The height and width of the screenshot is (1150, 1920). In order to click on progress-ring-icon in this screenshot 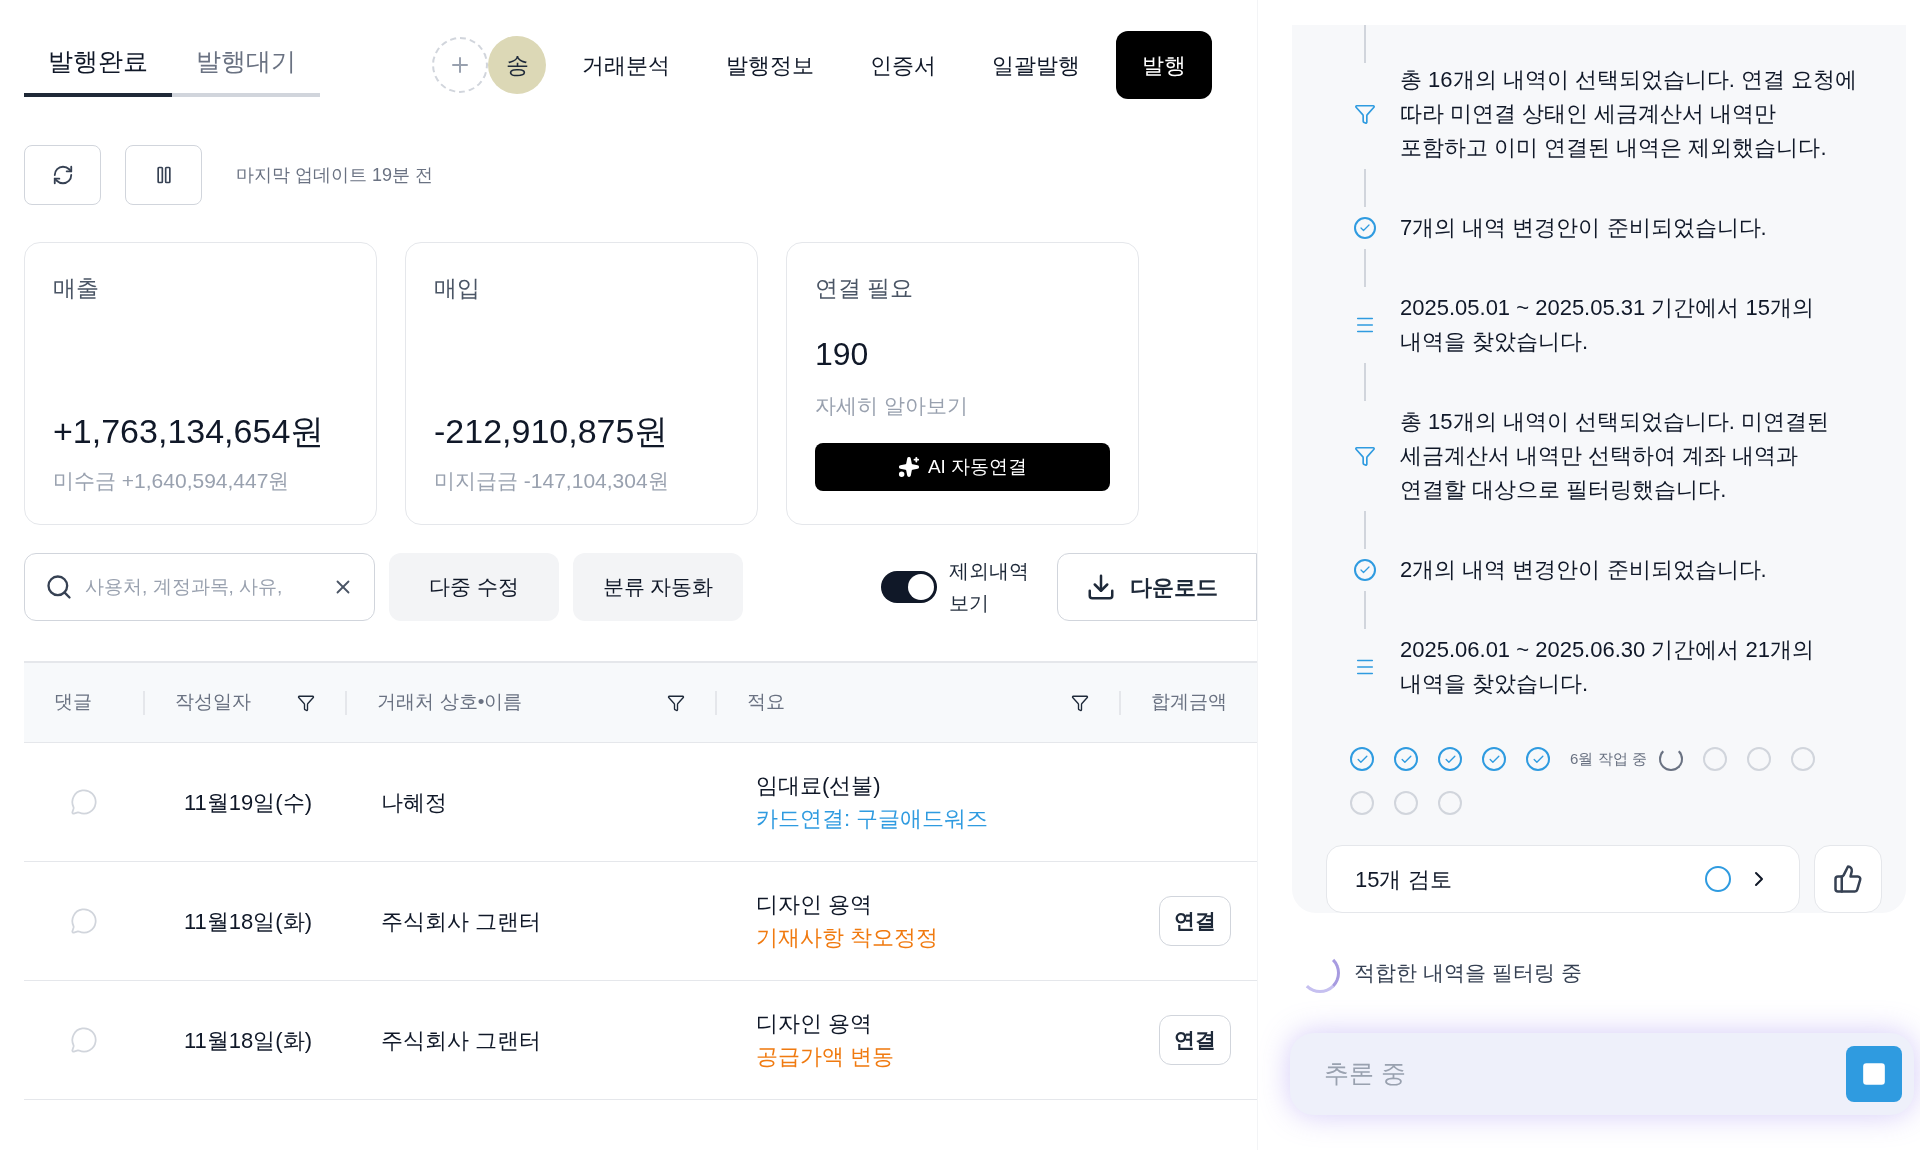, I will do `click(1718, 879)`.